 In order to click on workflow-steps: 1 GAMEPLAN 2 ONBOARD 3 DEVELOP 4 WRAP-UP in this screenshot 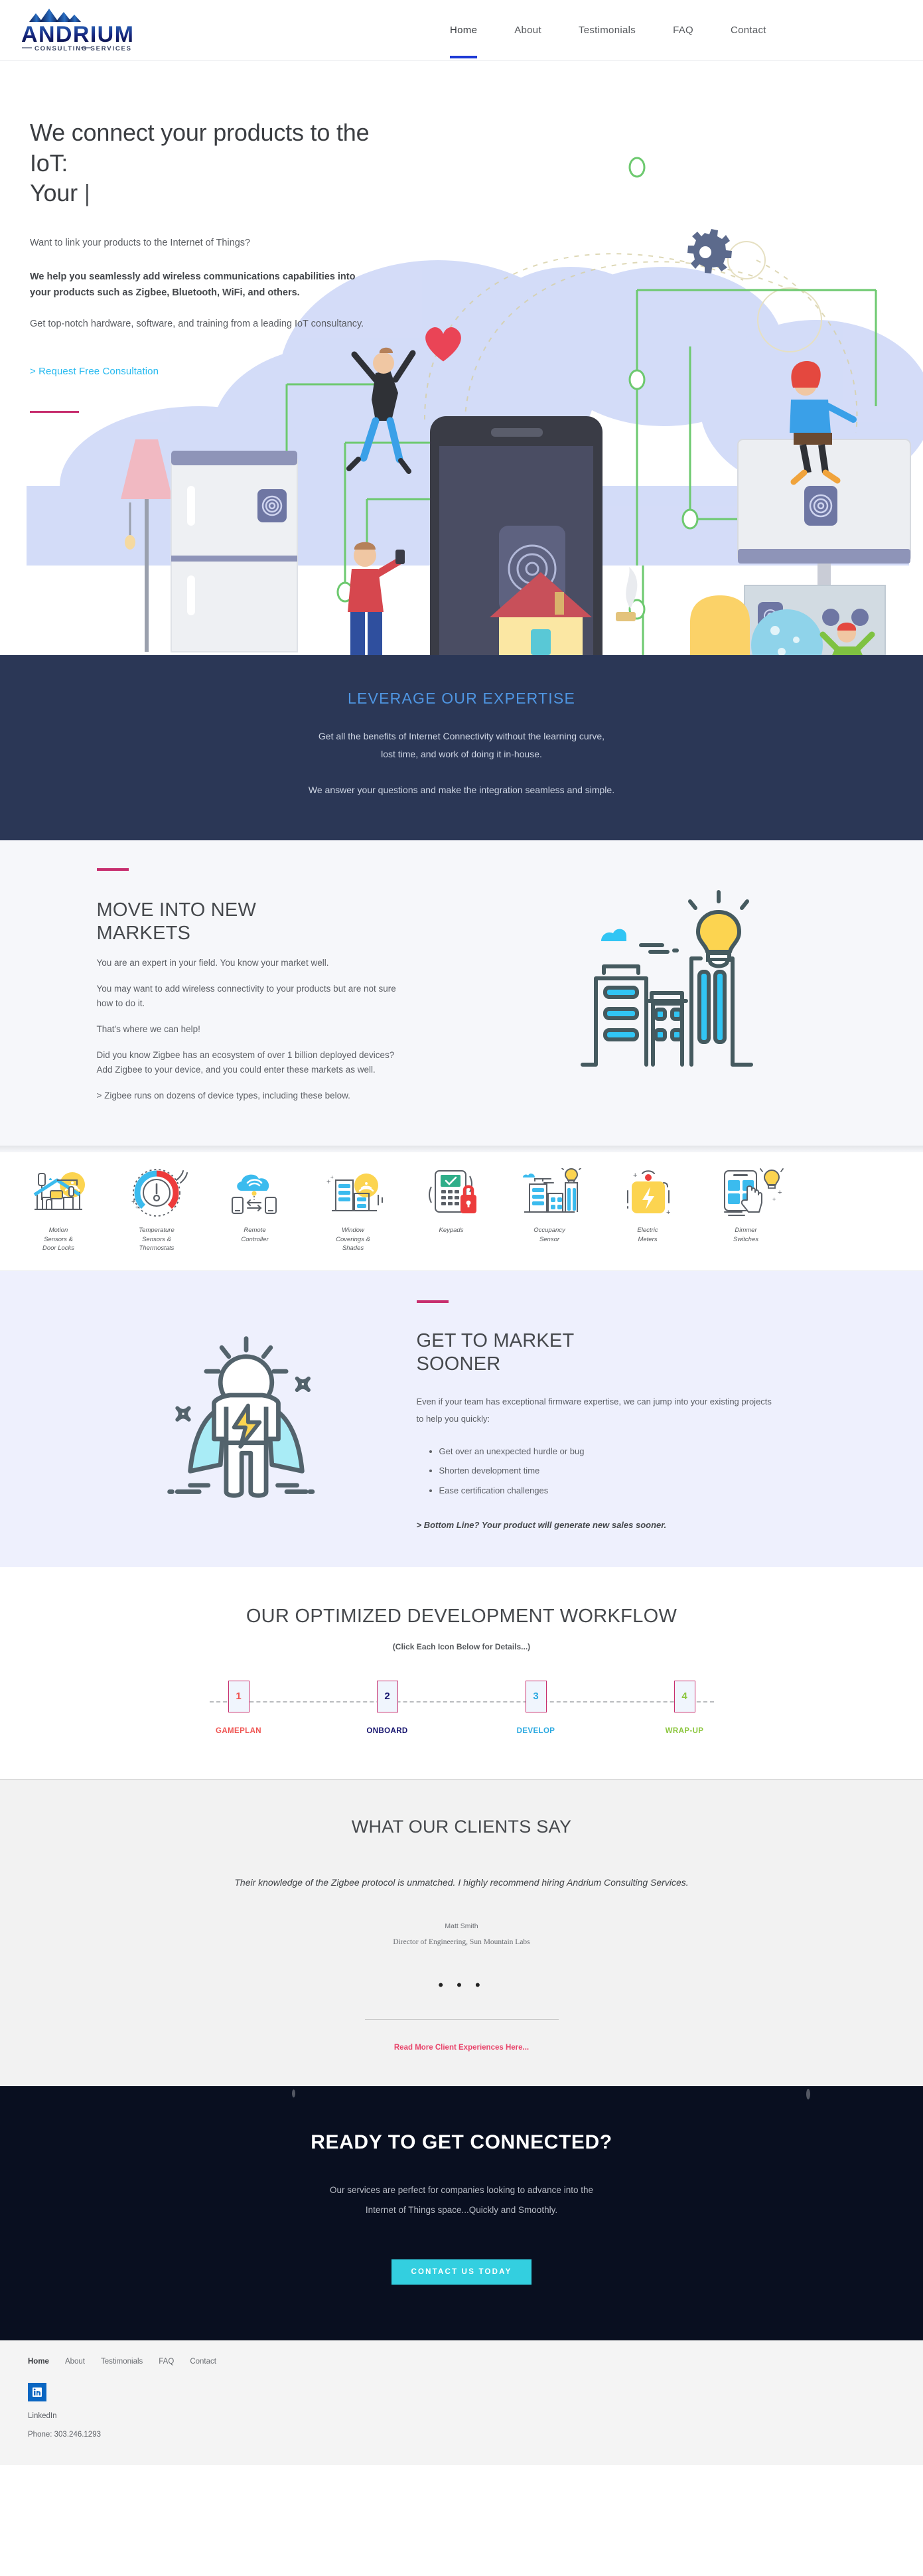, I will do `click(461, 1708)`.